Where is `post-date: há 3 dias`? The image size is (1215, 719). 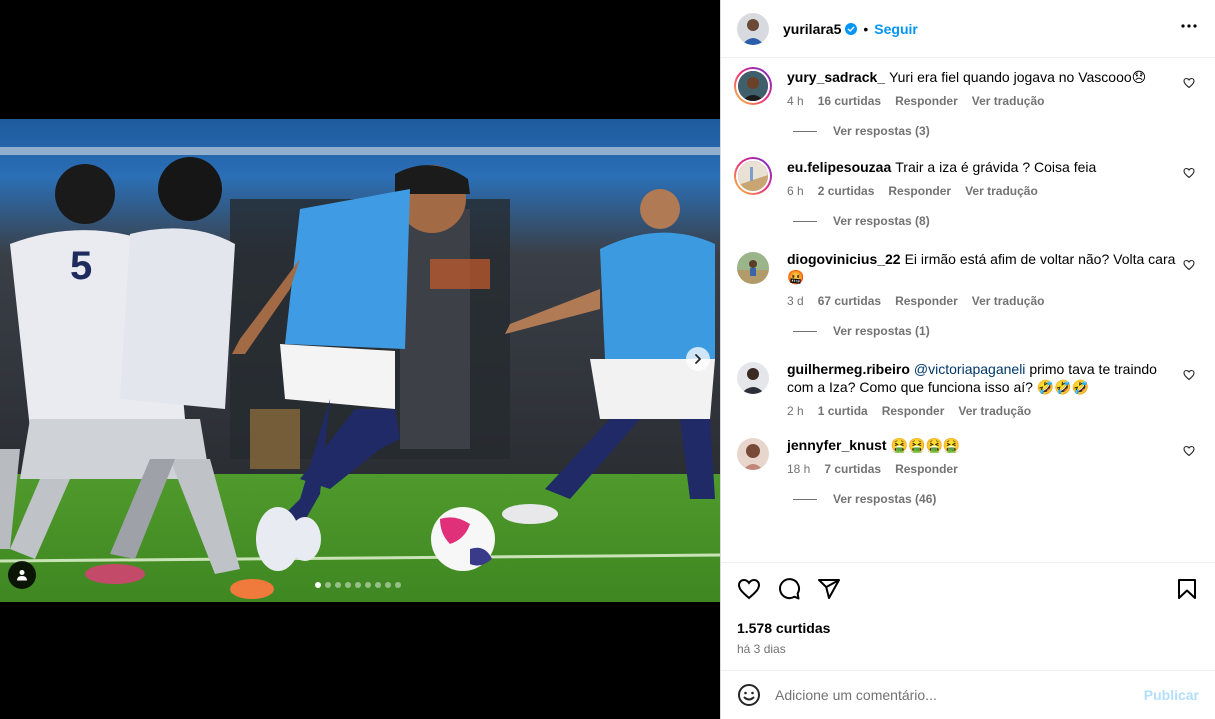 post-date: há 3 dias is located at coordinates (968, 653).